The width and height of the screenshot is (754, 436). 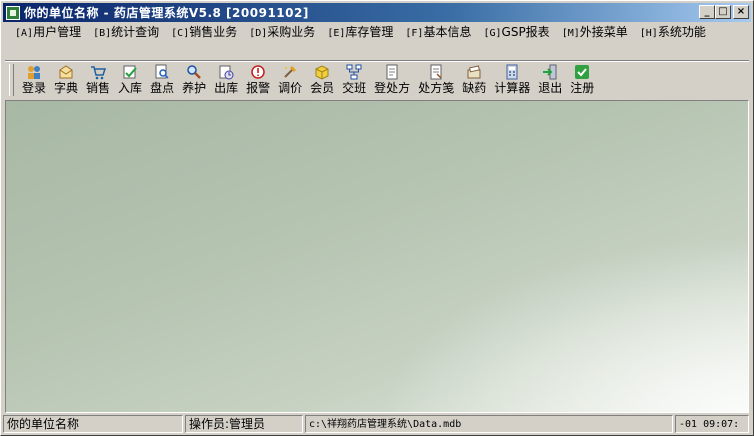 I want to click on maximize-button: □, so click(x=723, y=12).